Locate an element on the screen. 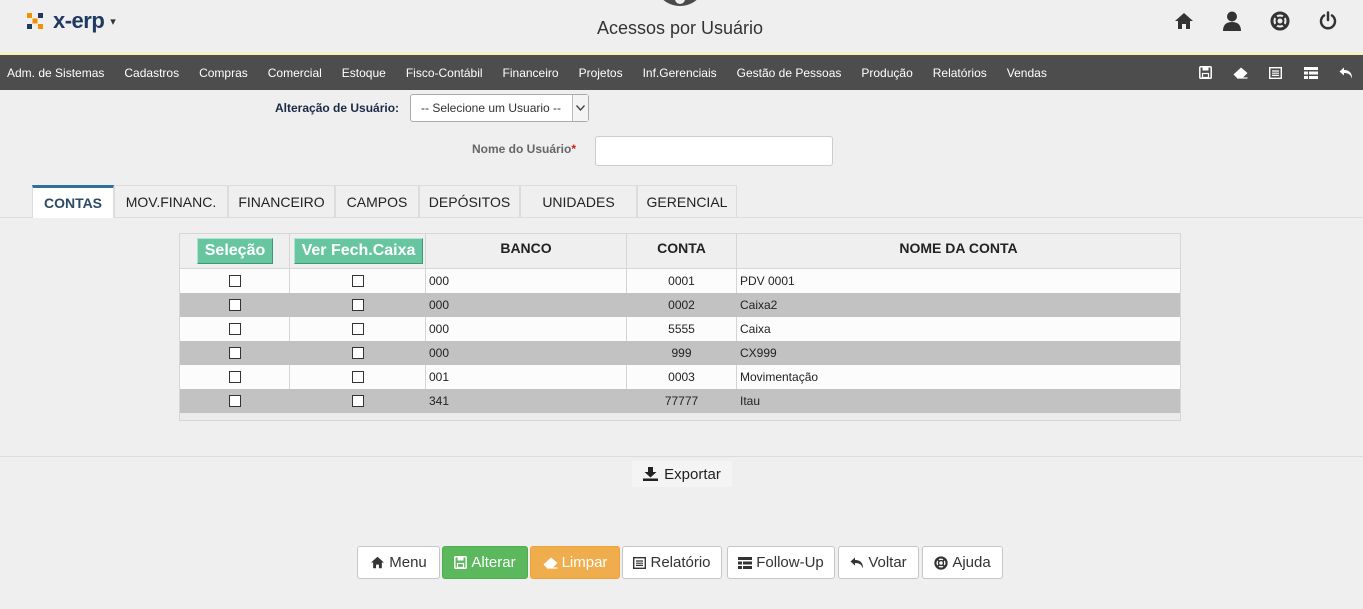 This screenshot has height=609, width=1363. user-icon is located at coordinates (1232, 21).